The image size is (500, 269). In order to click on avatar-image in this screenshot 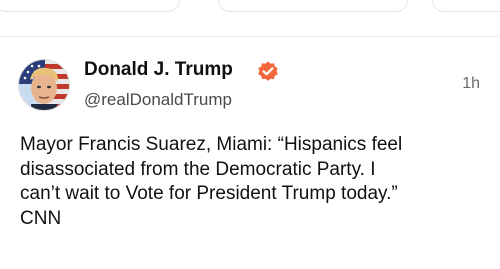, I will do `click(44, 85)`.